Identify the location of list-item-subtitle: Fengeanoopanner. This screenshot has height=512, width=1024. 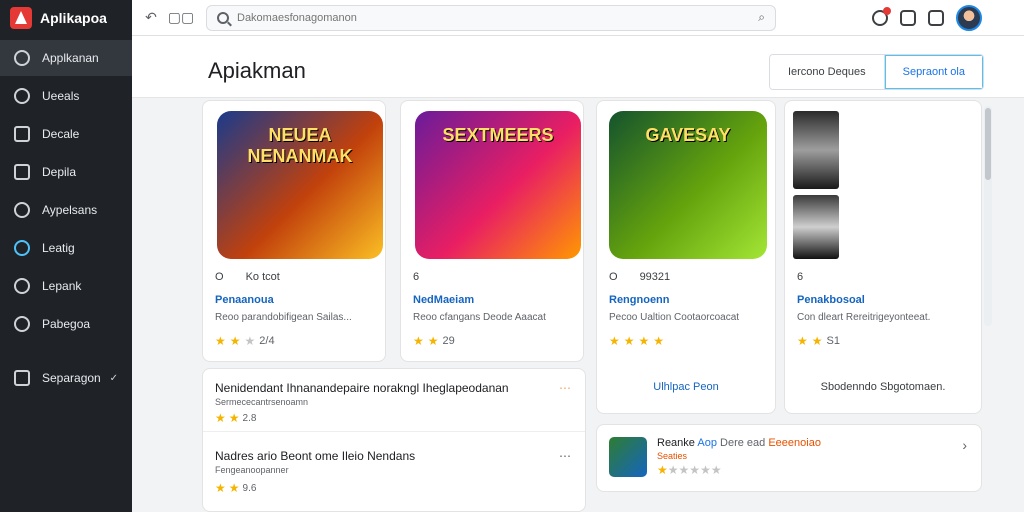
(252, 470).